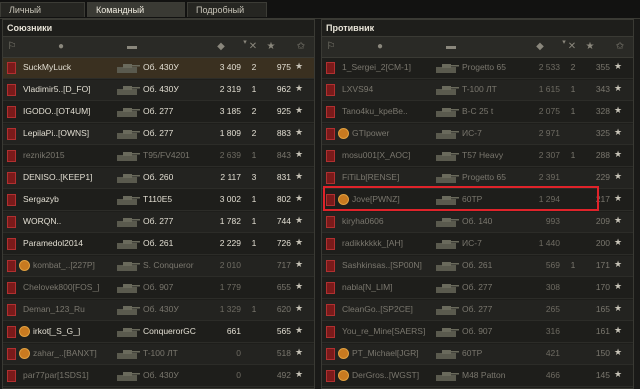 This screenshot has height=389, width=640. I want to click on player-name: Chelovek800[FOS_], so click(69, 287).